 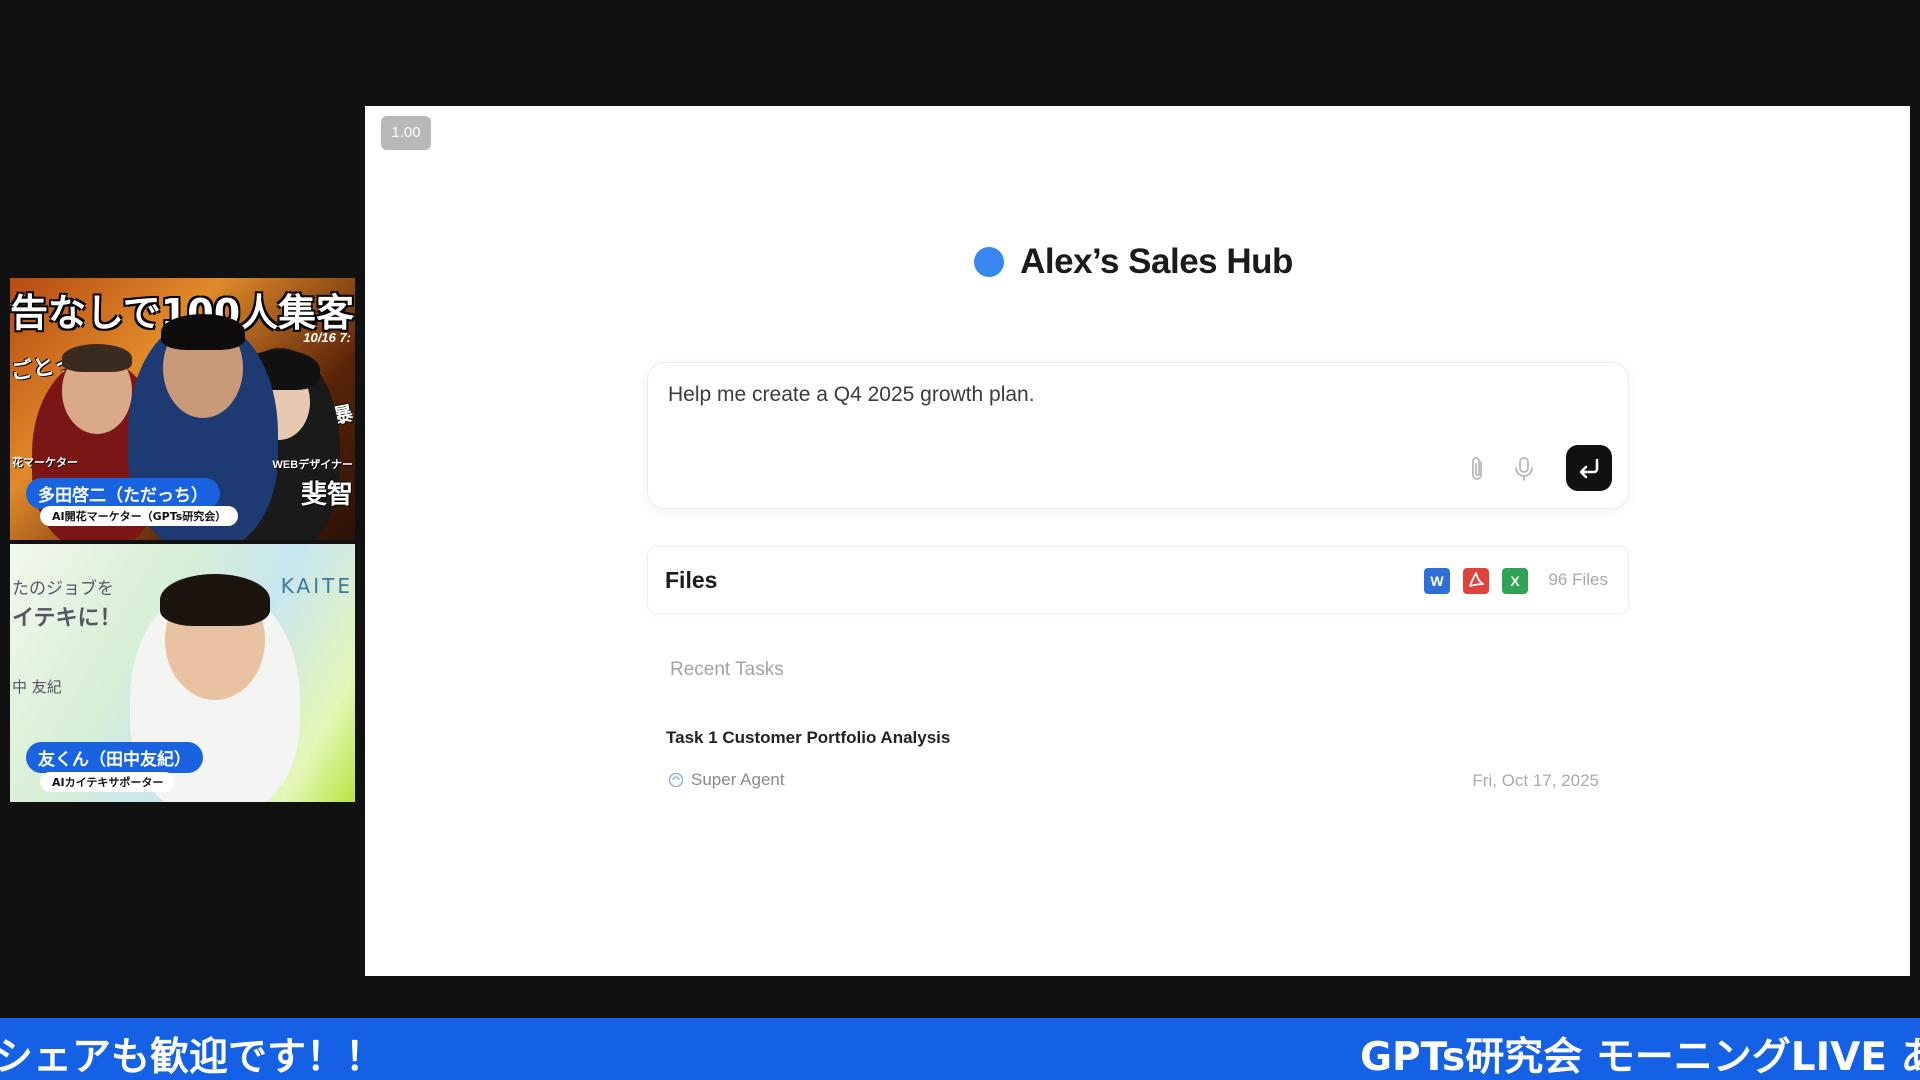 What do you see at coordinates (192, 1057) in the screenshot?
I see `ticker-text-left: シェアも歓迎です！！` at bounding box center [192, 1057].